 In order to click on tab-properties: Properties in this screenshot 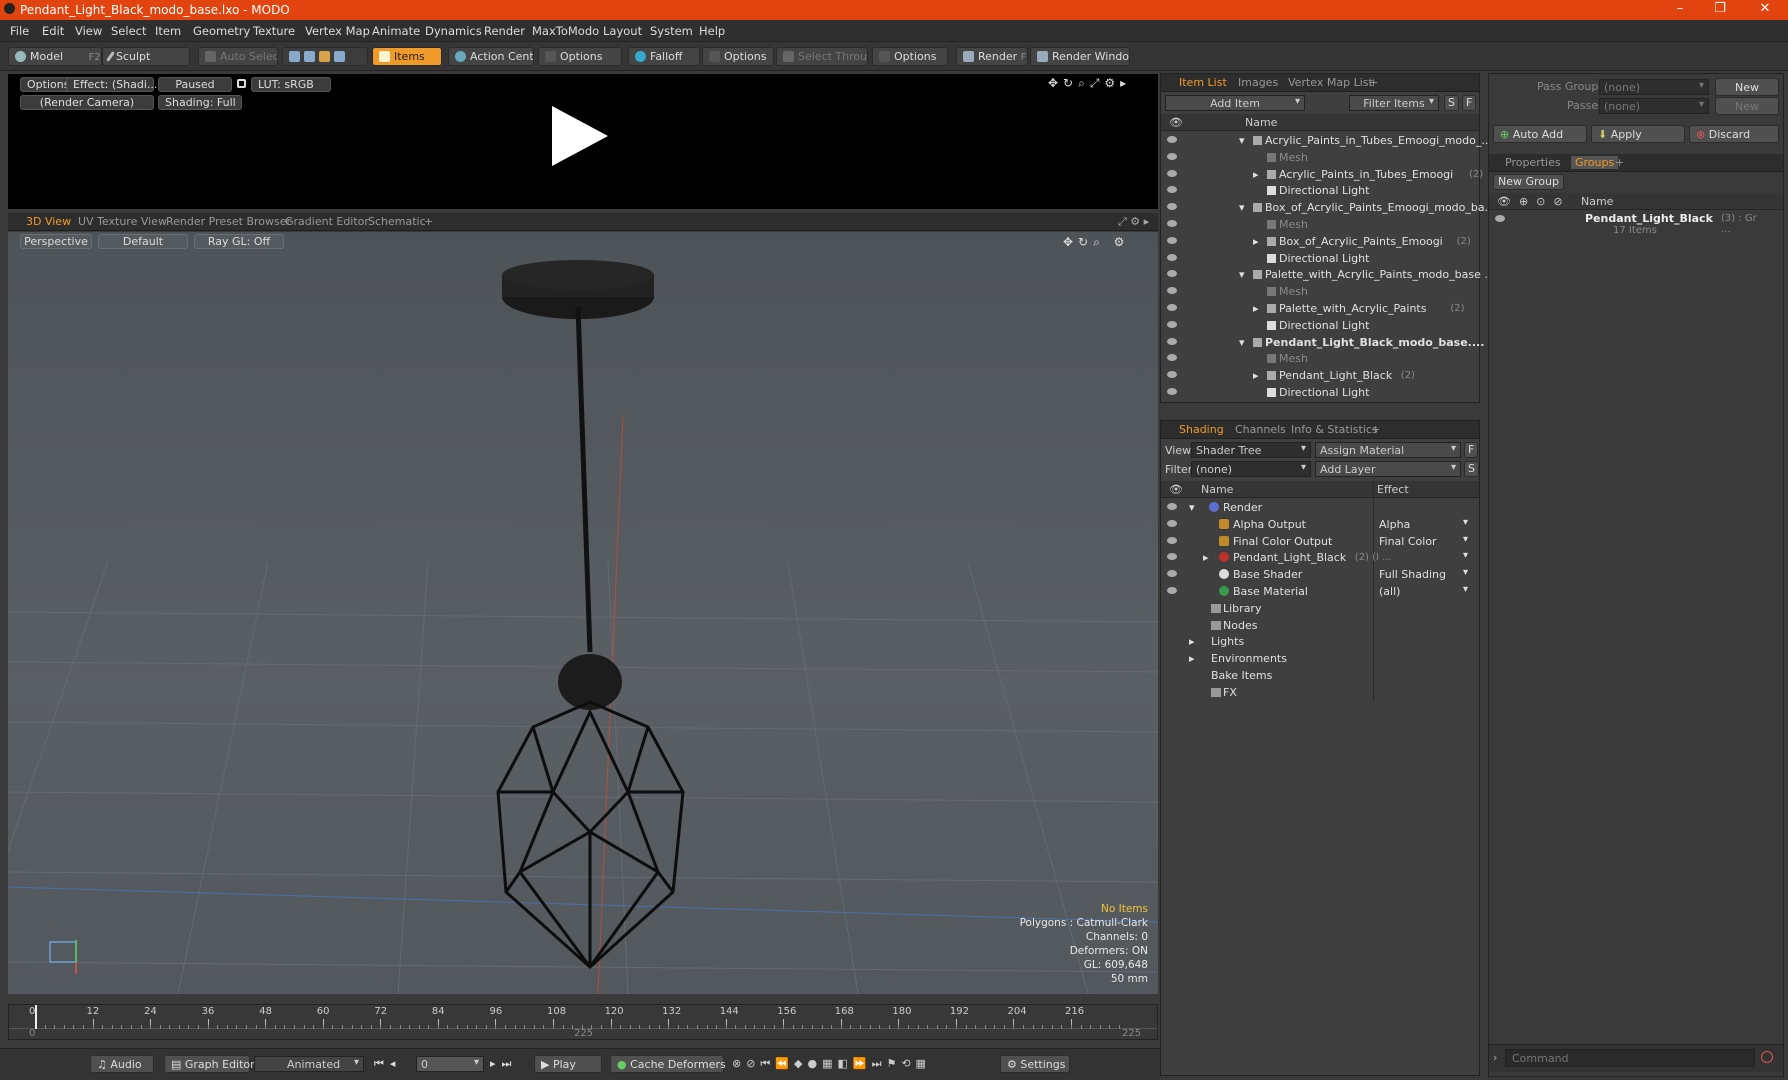, I will do `click(1533, 162)`.